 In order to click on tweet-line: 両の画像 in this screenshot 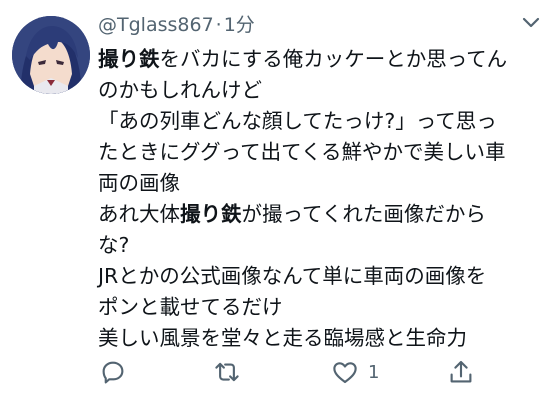, I will do `click(139, 183)`.